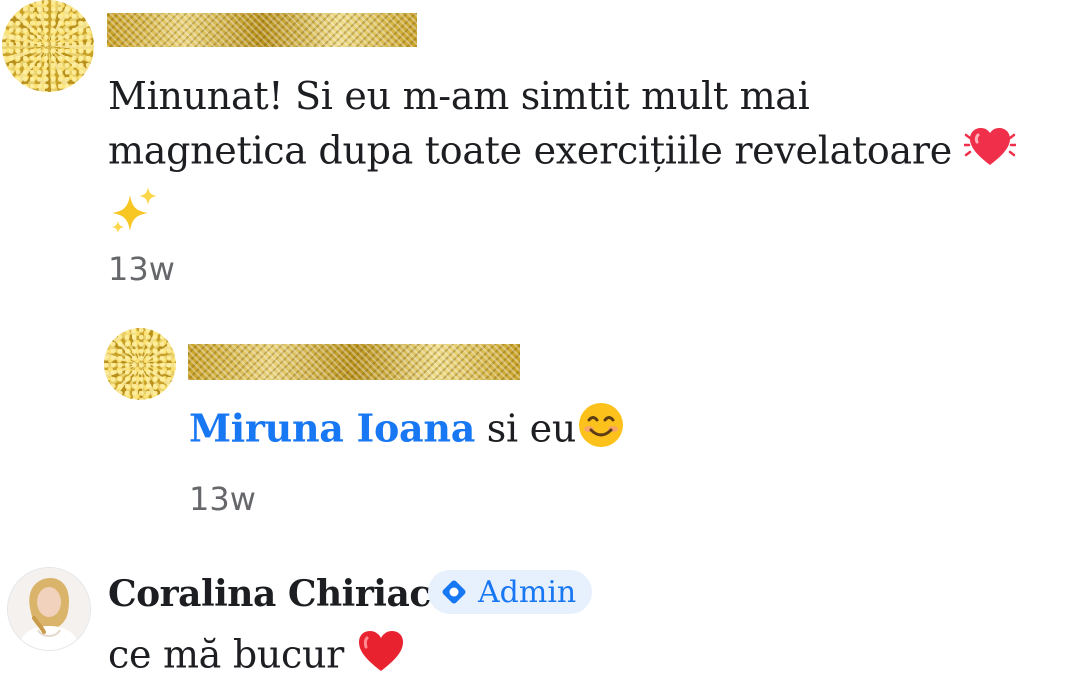 Image resolution: width=1080 pixels, height=691 pixels. What do you see at coordinates (134, 217) in the screenshot?
I see `sparkles-icon` at bounding box center [134, 217].